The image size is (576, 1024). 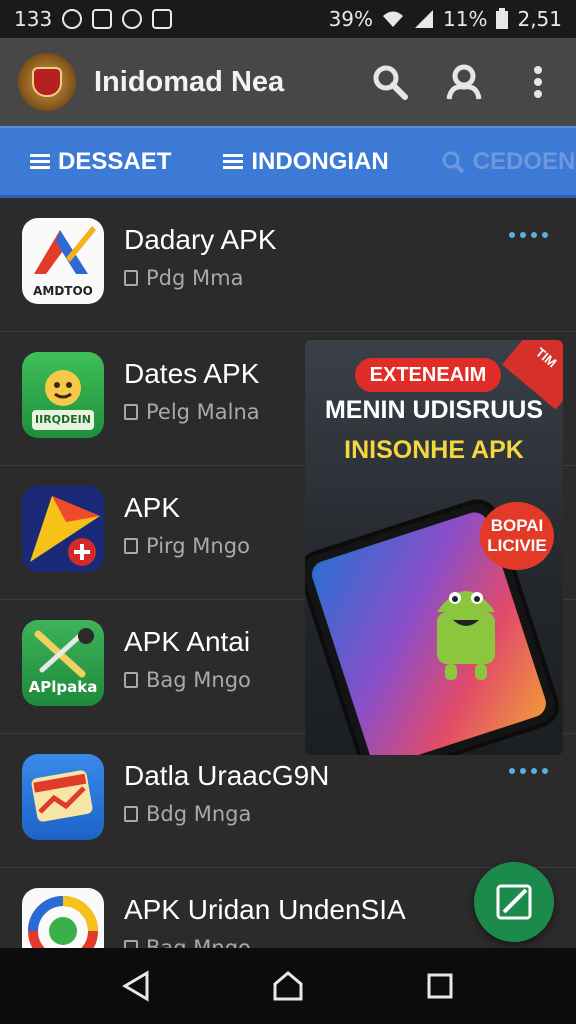 I want to click on more-vert-icon, so click(x=538, y=82).